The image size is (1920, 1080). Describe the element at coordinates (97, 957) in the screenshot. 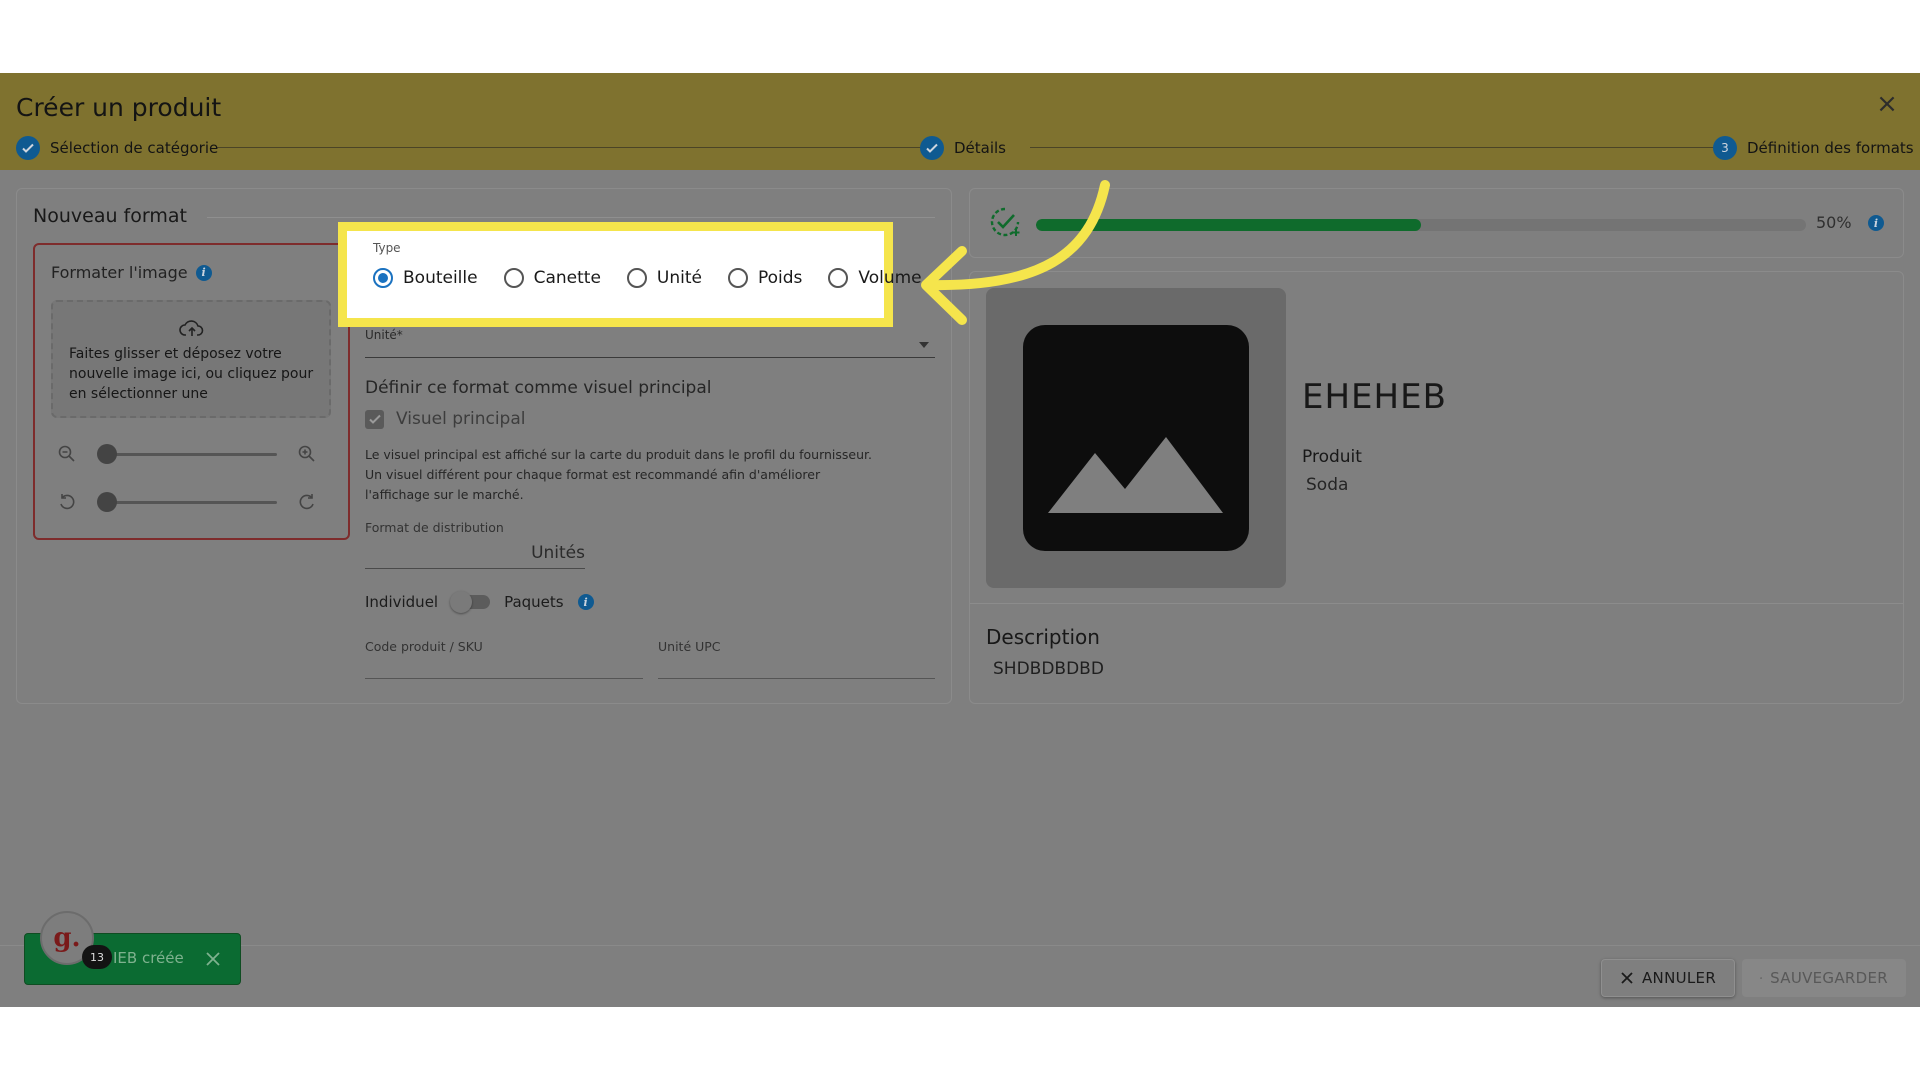

I see `notification-count-badge: 13` at that location.